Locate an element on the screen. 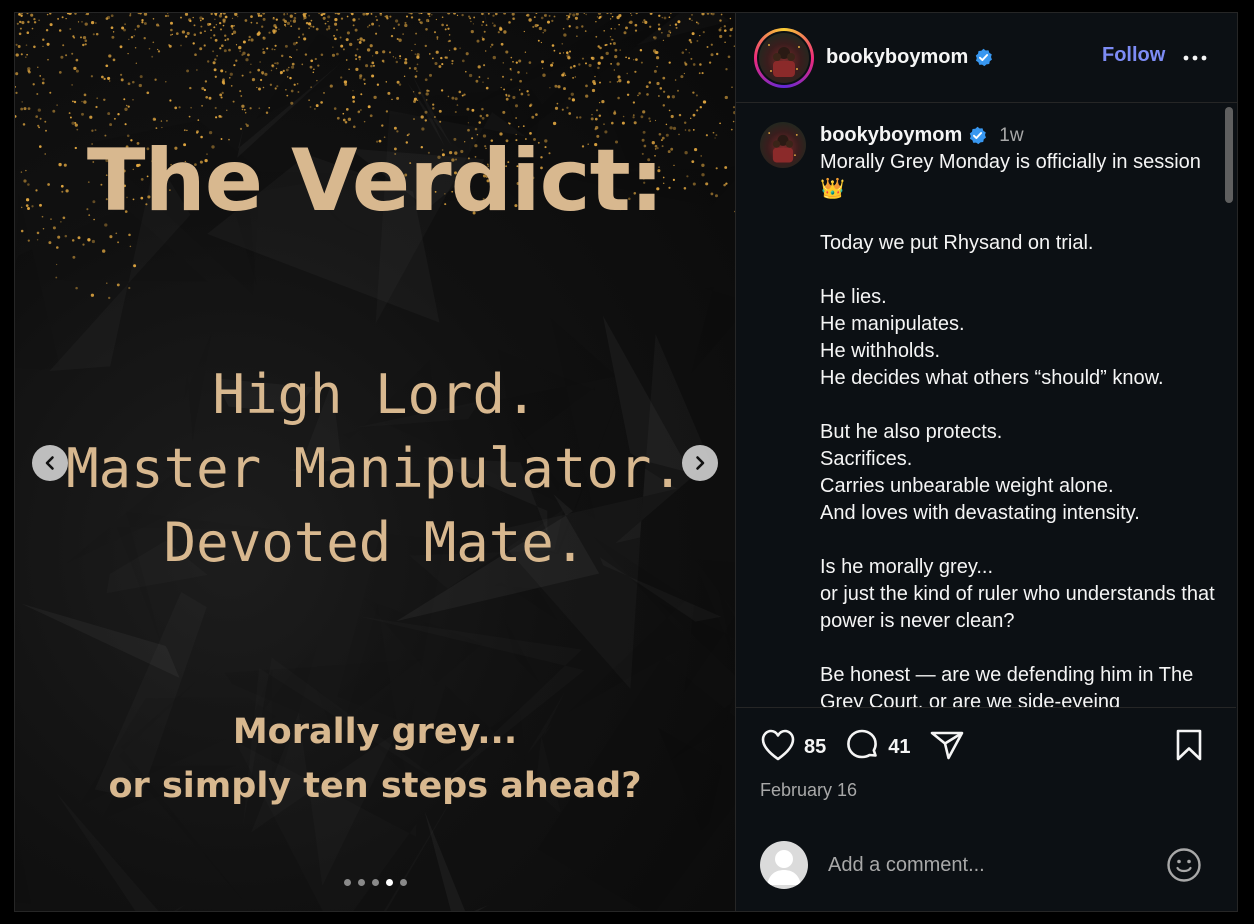  add-comment-bar is located at coordinates (986, 865).